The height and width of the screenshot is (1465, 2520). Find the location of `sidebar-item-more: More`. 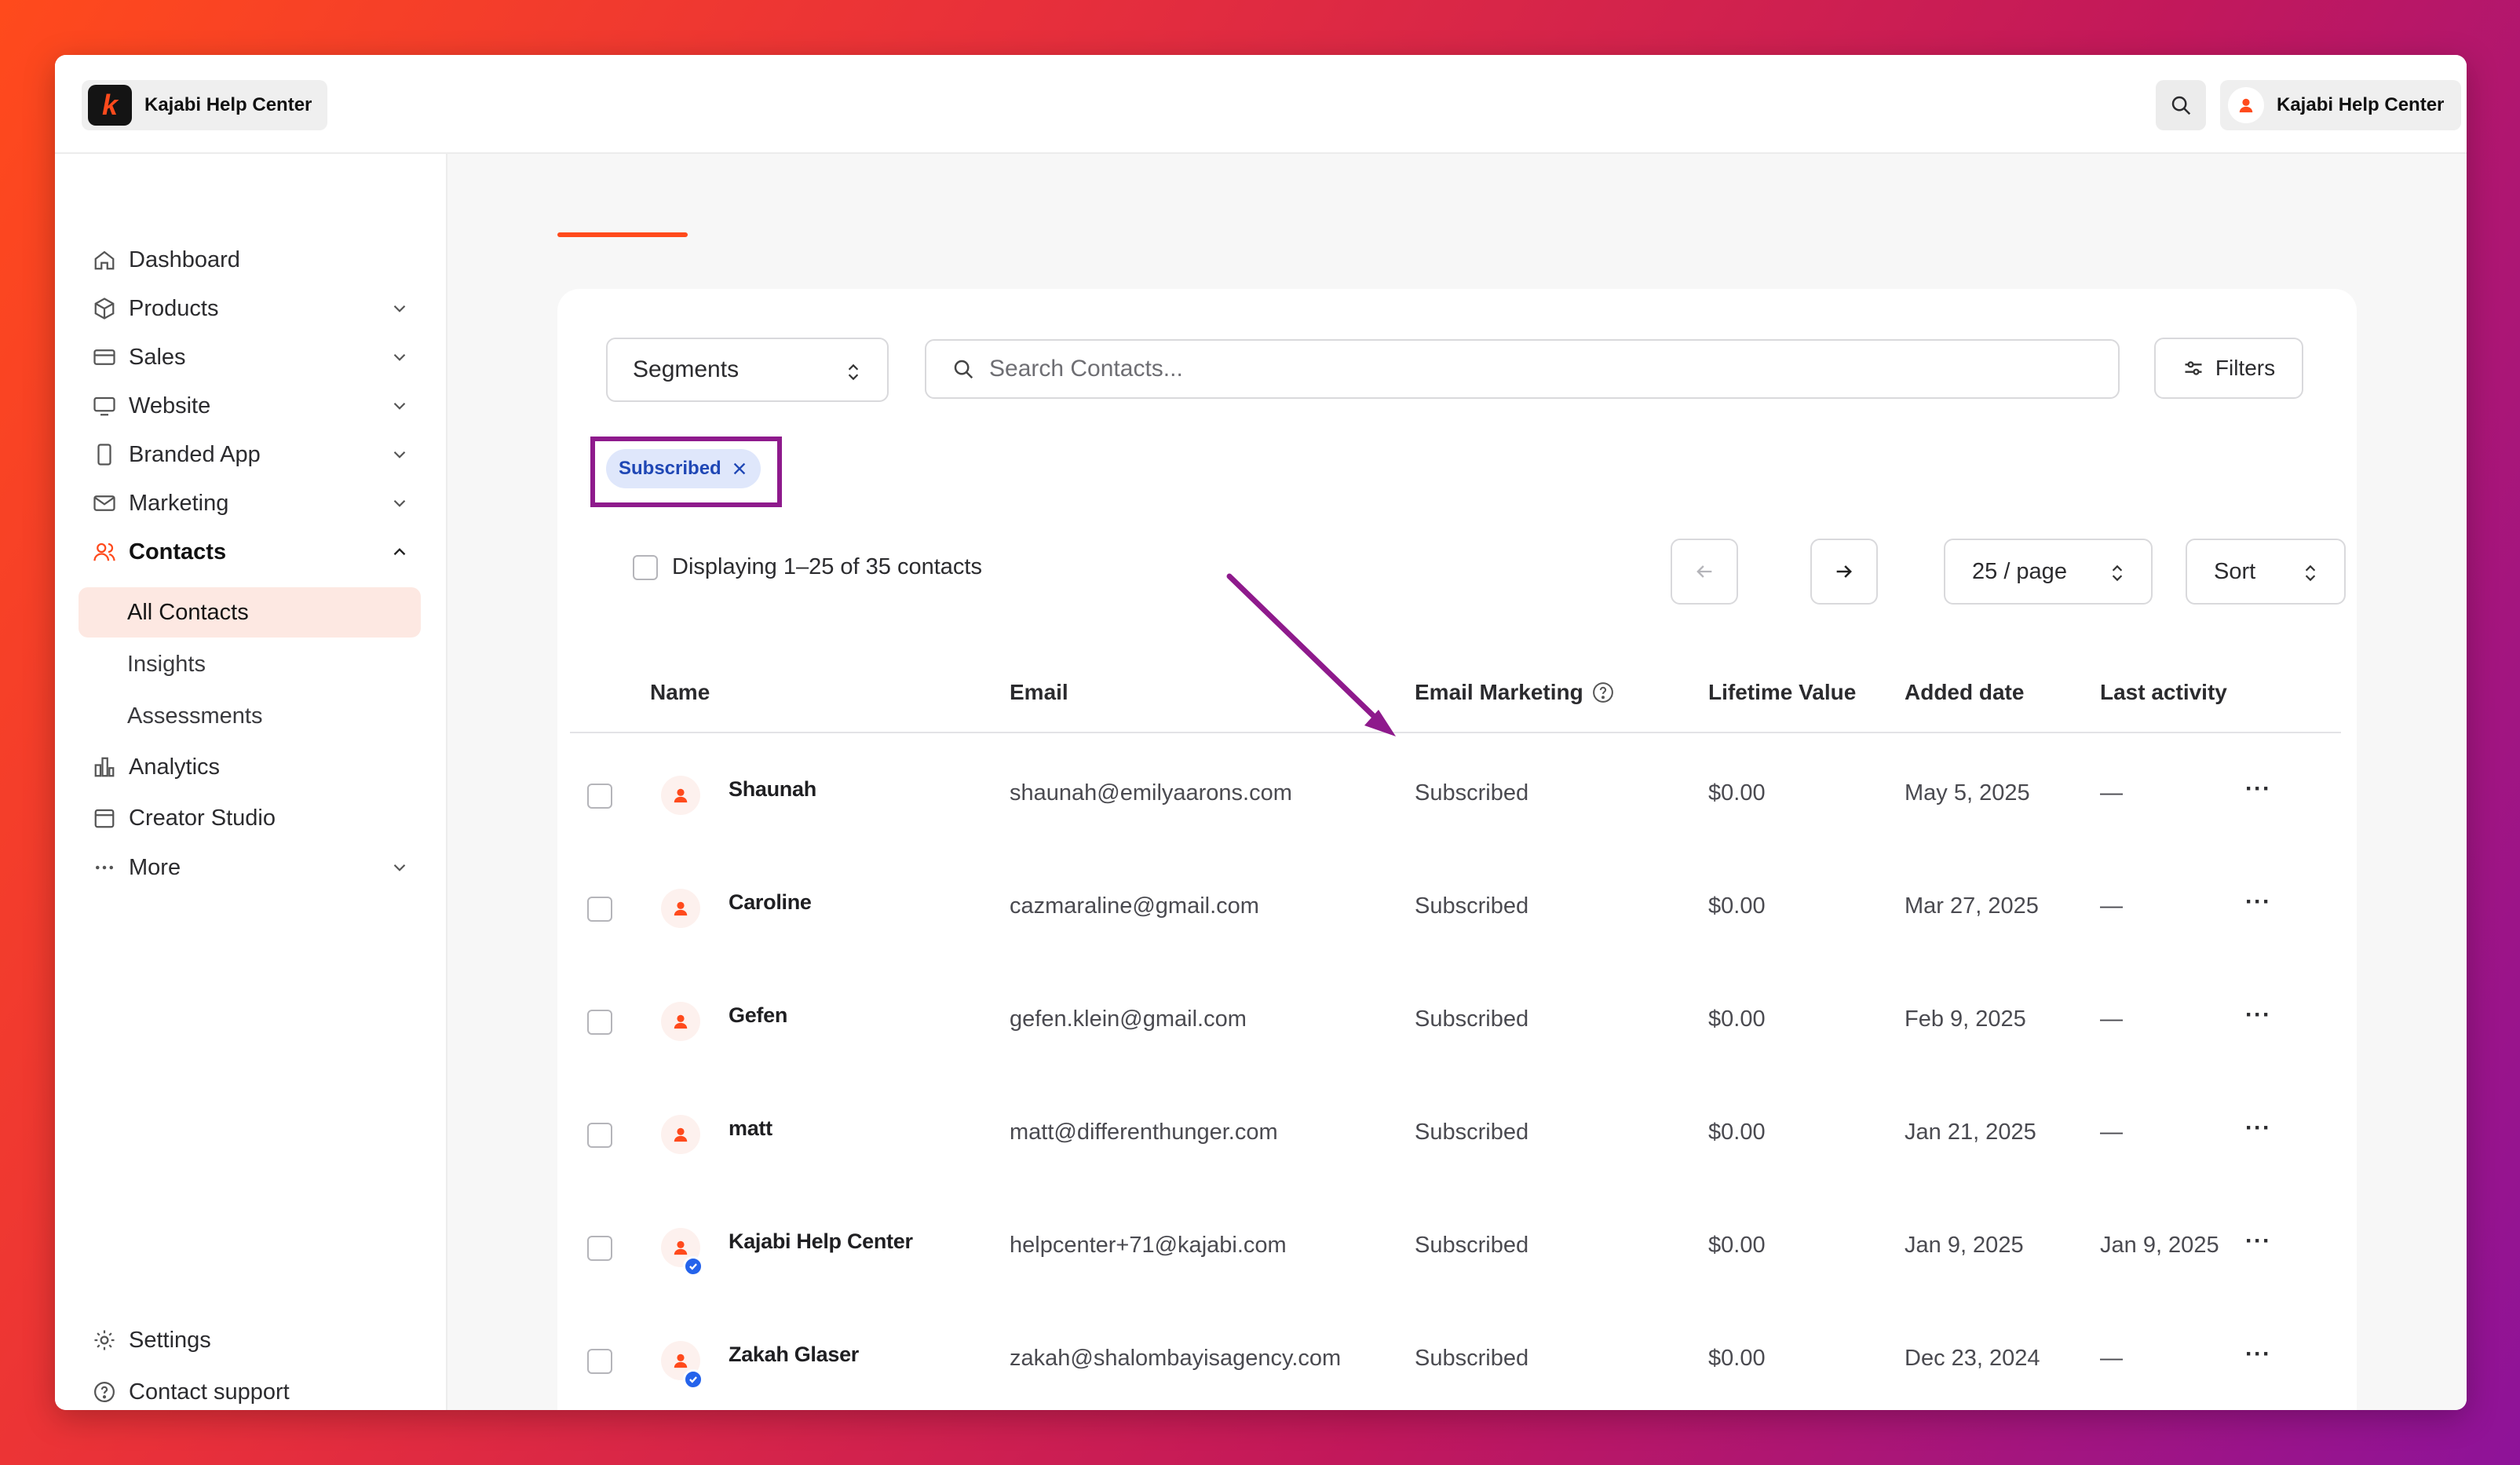

sidebar-item-more: More is located at coordinates (250, 867).